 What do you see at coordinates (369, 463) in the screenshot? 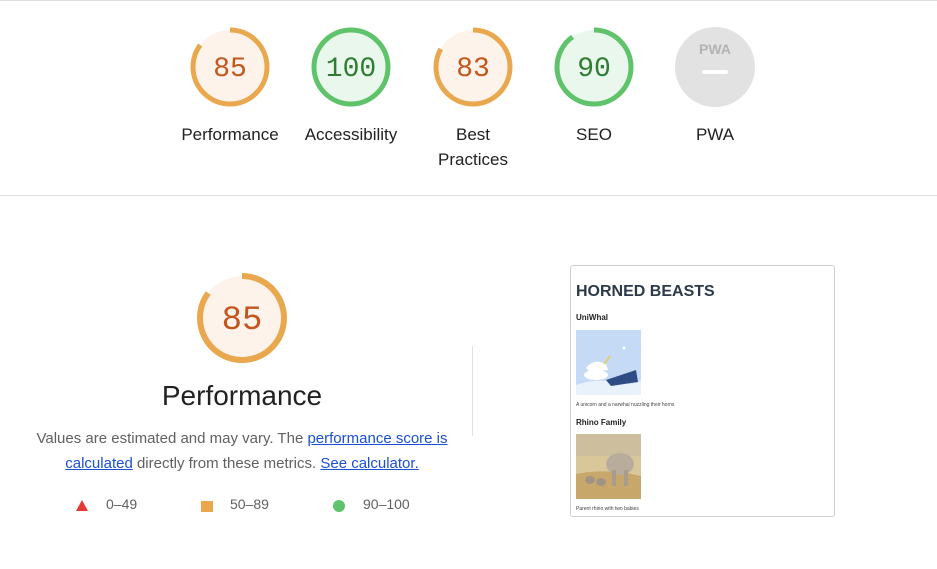
I see `see-calculator-link: See calculator.` at bounding box center [369, 463].